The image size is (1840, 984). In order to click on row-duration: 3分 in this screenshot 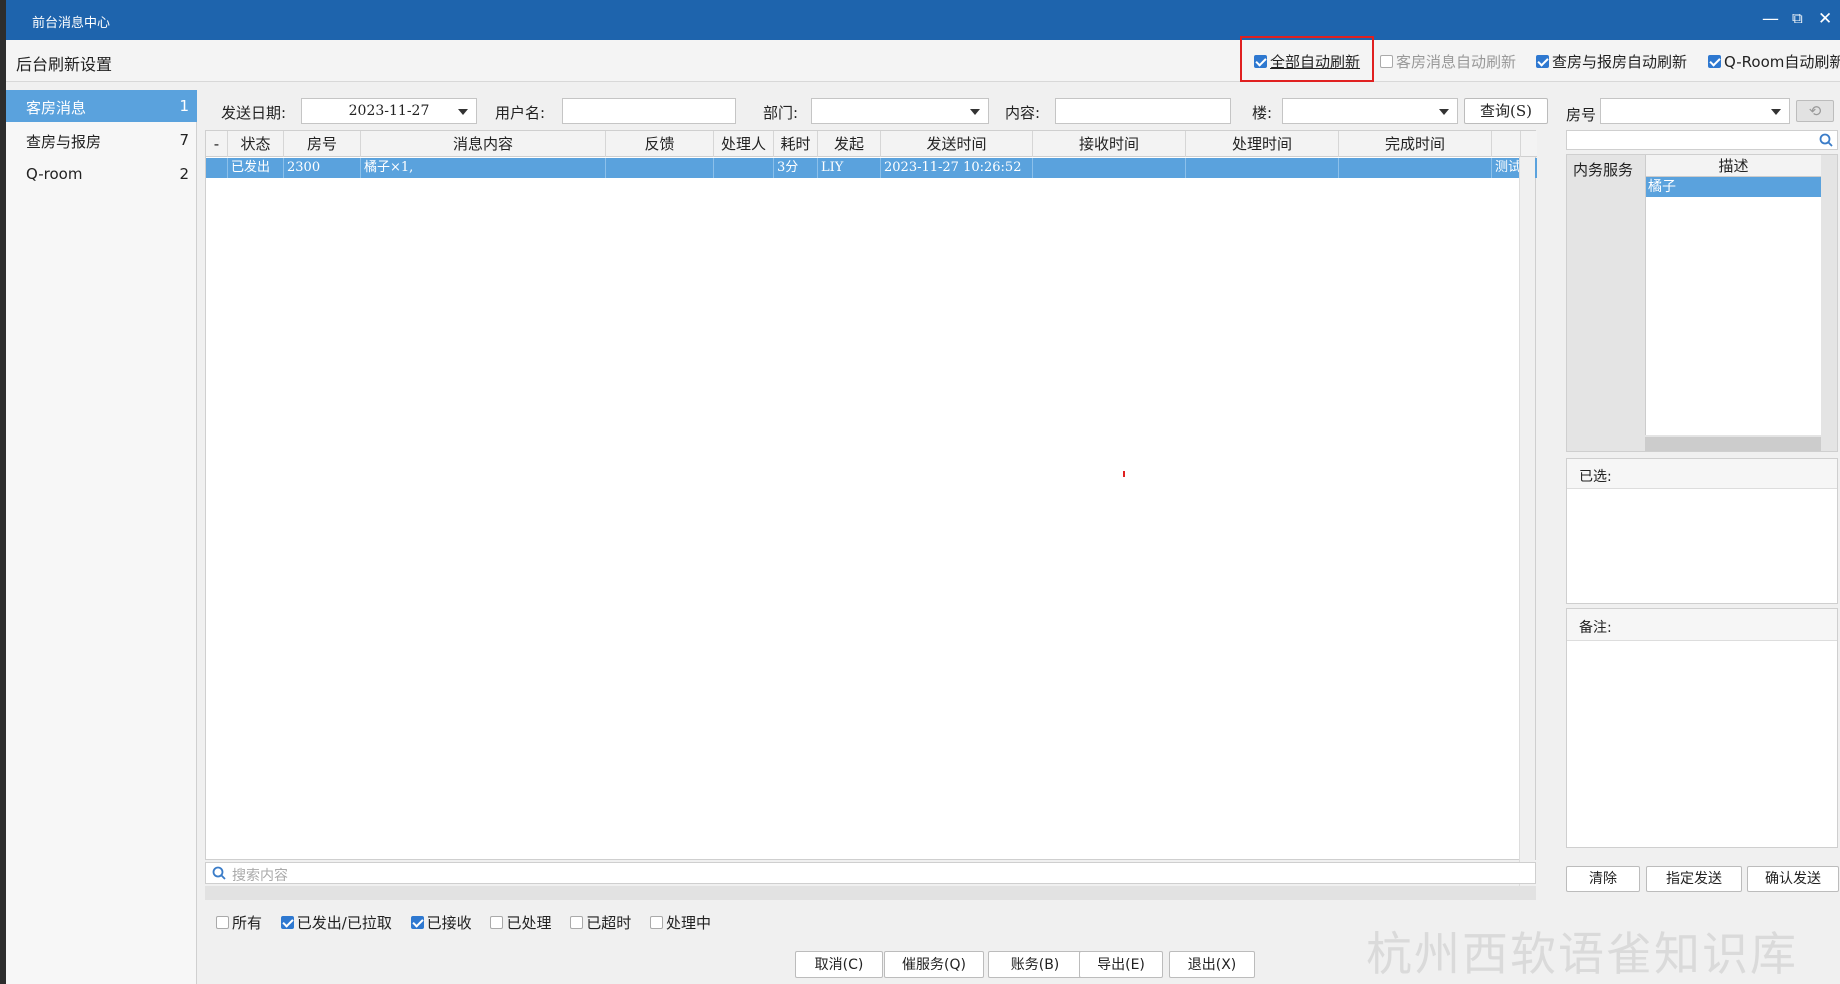, I will do `click(796, 168)`.